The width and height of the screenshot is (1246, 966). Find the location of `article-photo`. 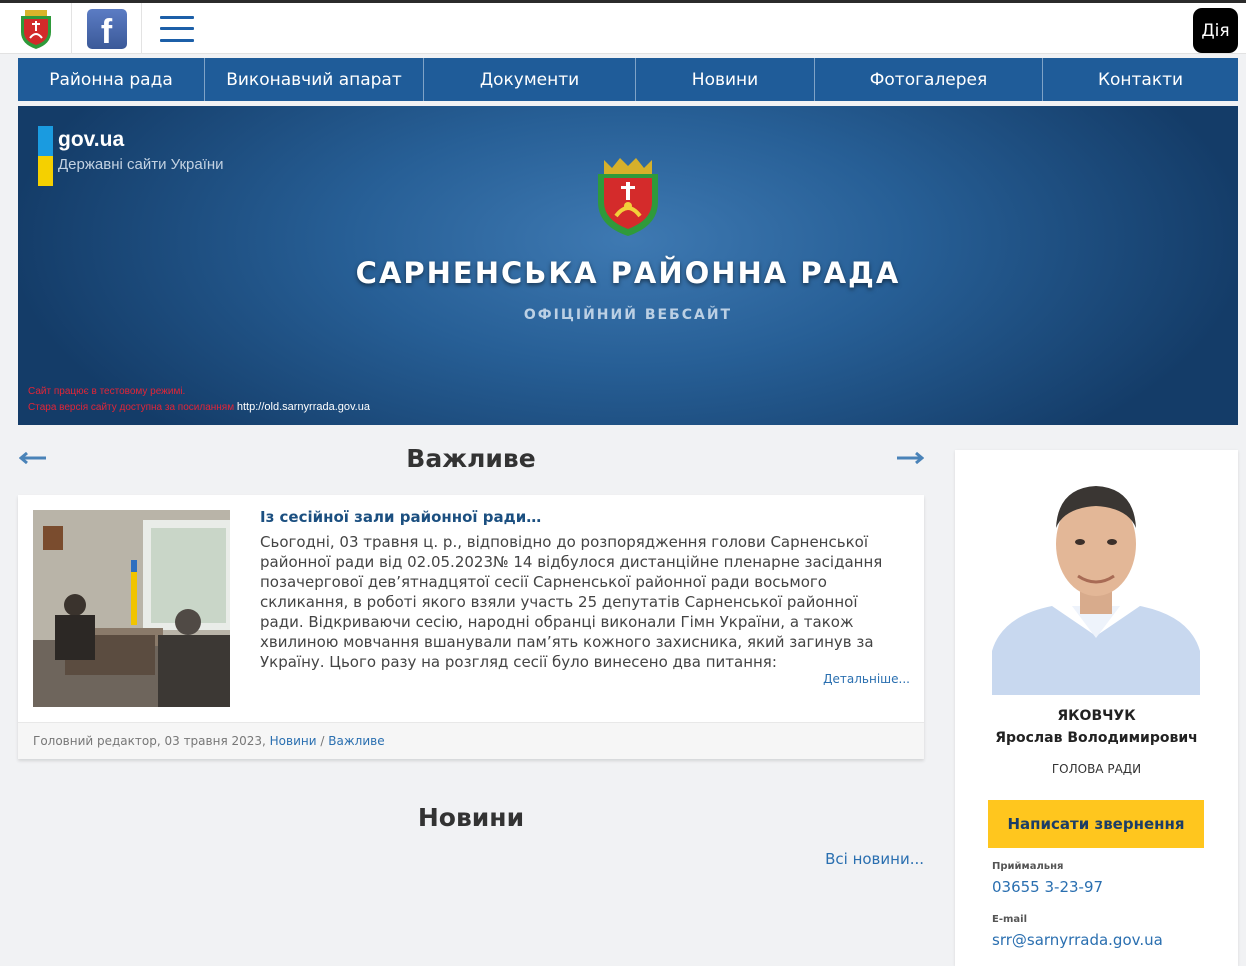

article-photo is located at coordinates (131, 608).